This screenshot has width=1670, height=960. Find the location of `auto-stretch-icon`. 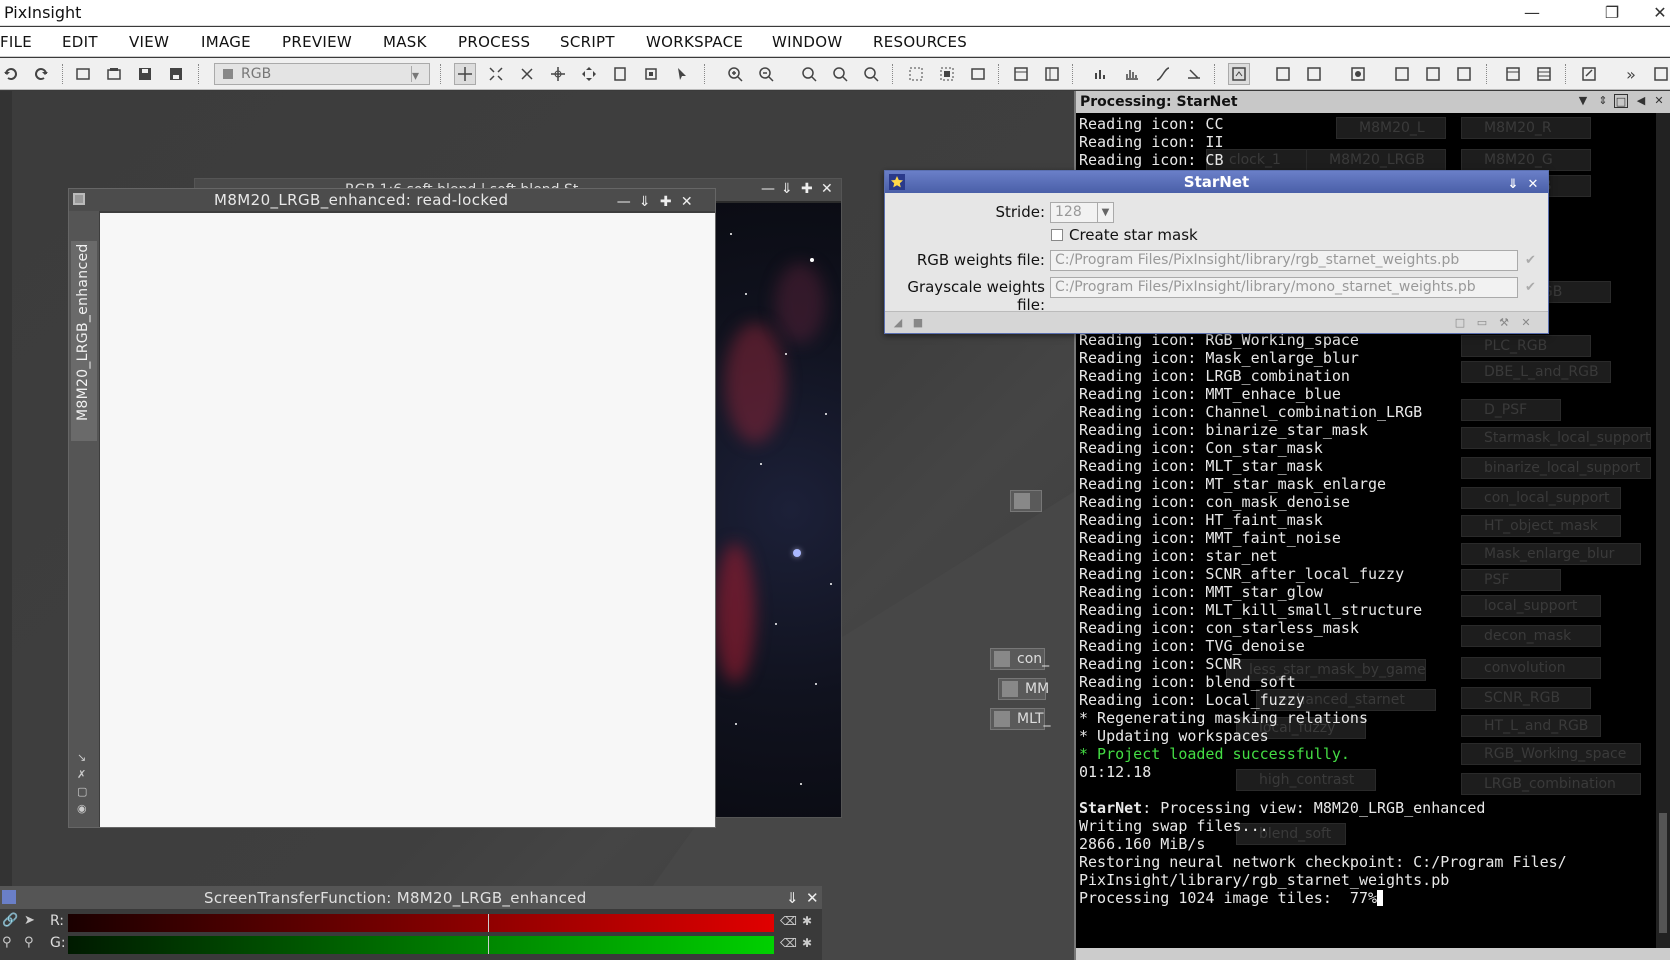

auto-stretch-icon is located at coordinates (1239, 74).